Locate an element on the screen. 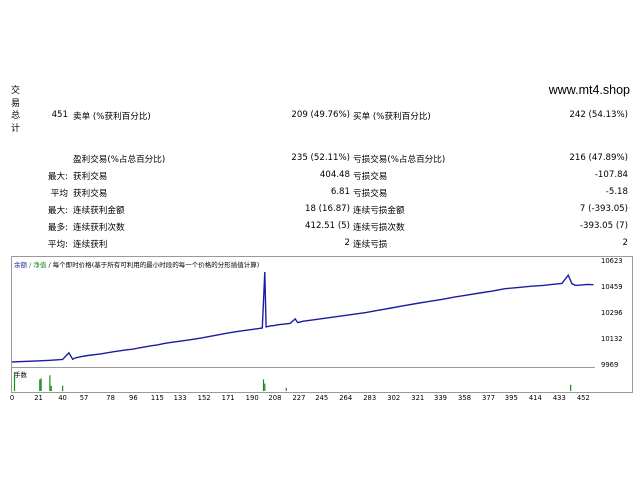 The height and width of the screenshot is (480, 640). x-tick-label: 283 is located at coordinates (370, 398).